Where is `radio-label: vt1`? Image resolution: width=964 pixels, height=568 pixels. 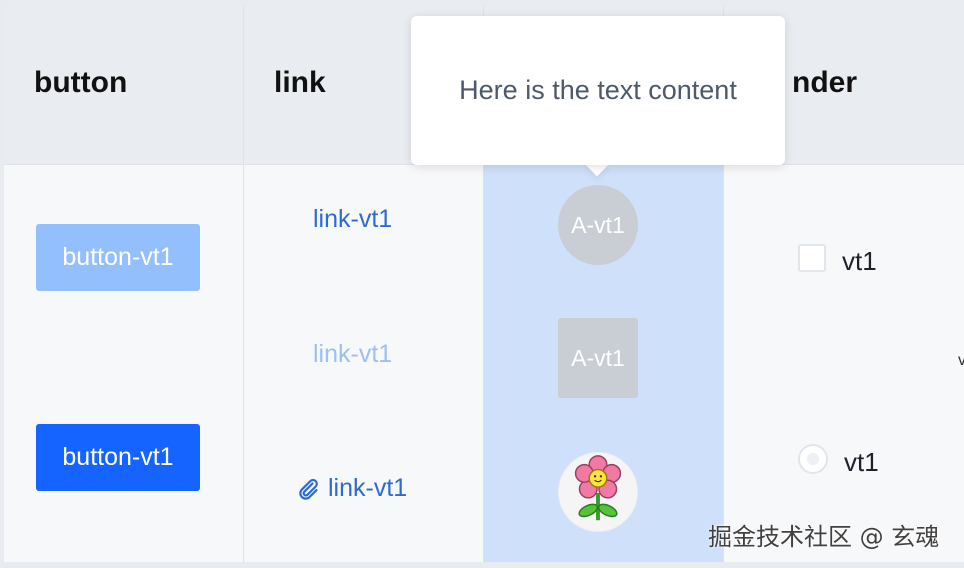 radio-label: vt1 is located at coordinates (861, 462).